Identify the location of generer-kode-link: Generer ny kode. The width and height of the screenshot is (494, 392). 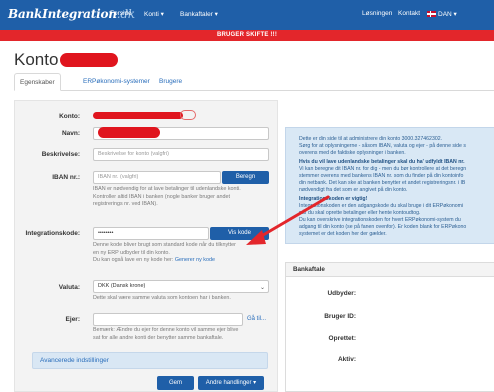
(195, 260).